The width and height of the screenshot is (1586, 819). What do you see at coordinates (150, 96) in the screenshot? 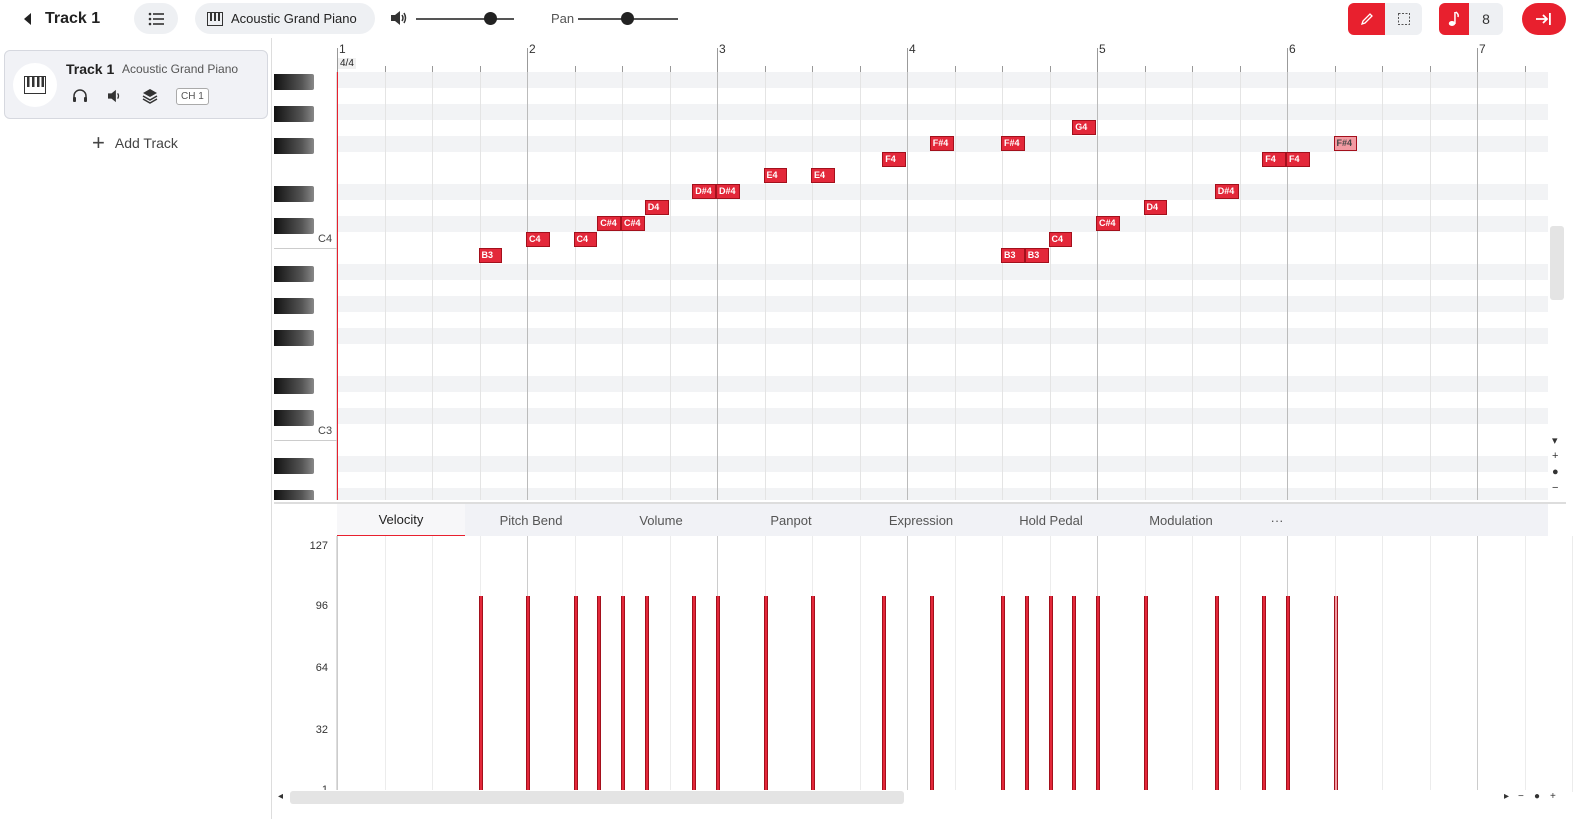
I see `layers-icon` at bounding box center [150, 96].